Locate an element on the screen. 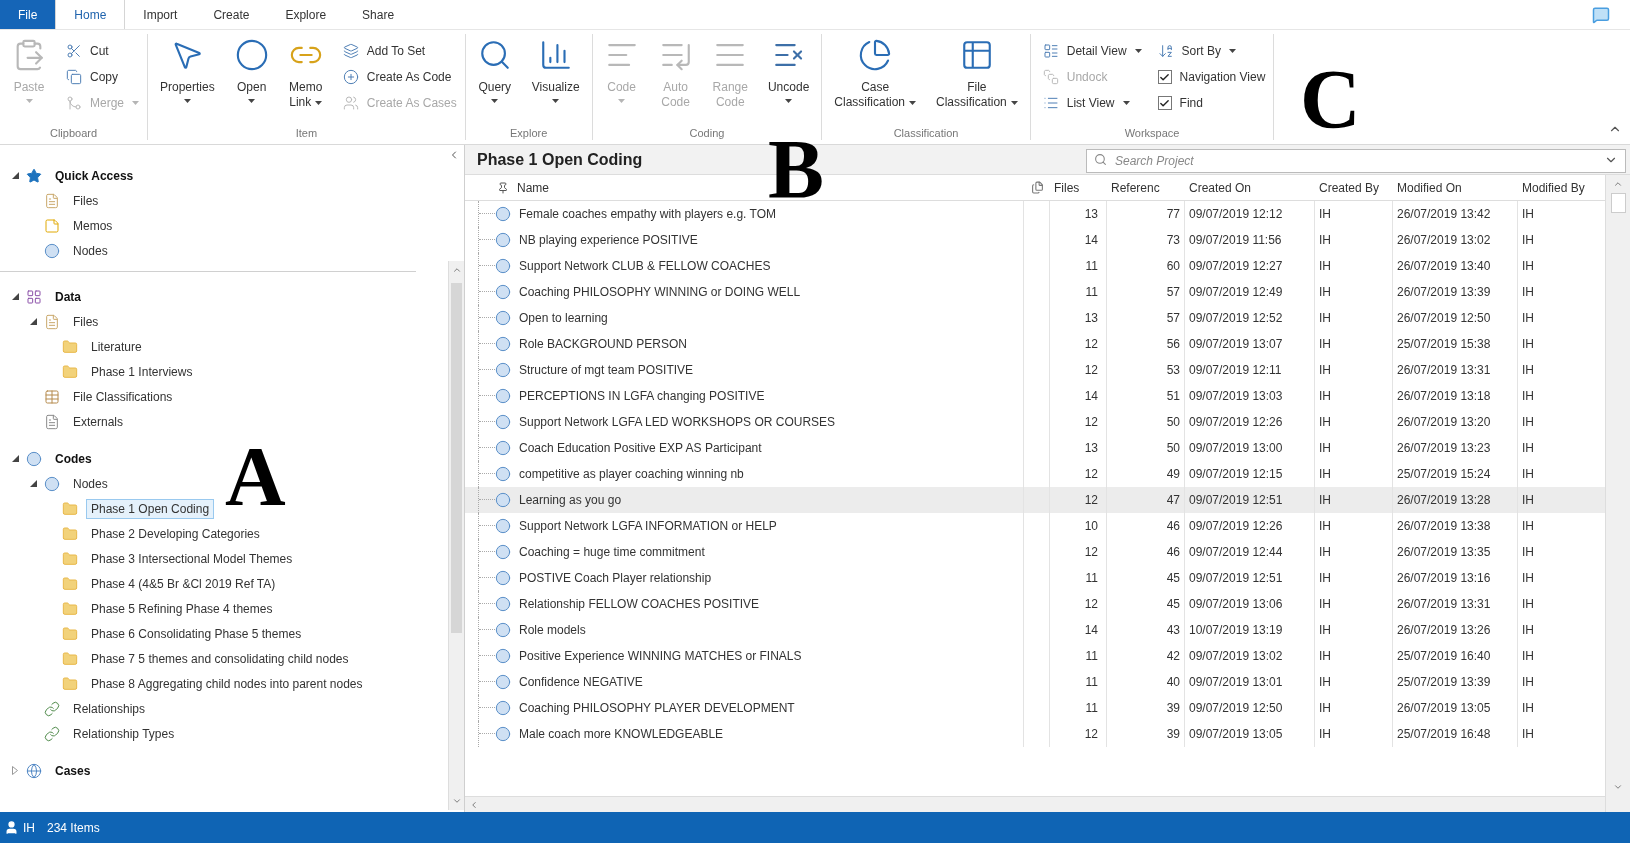  nav-item: Literature is located at coordinates (116, 346).